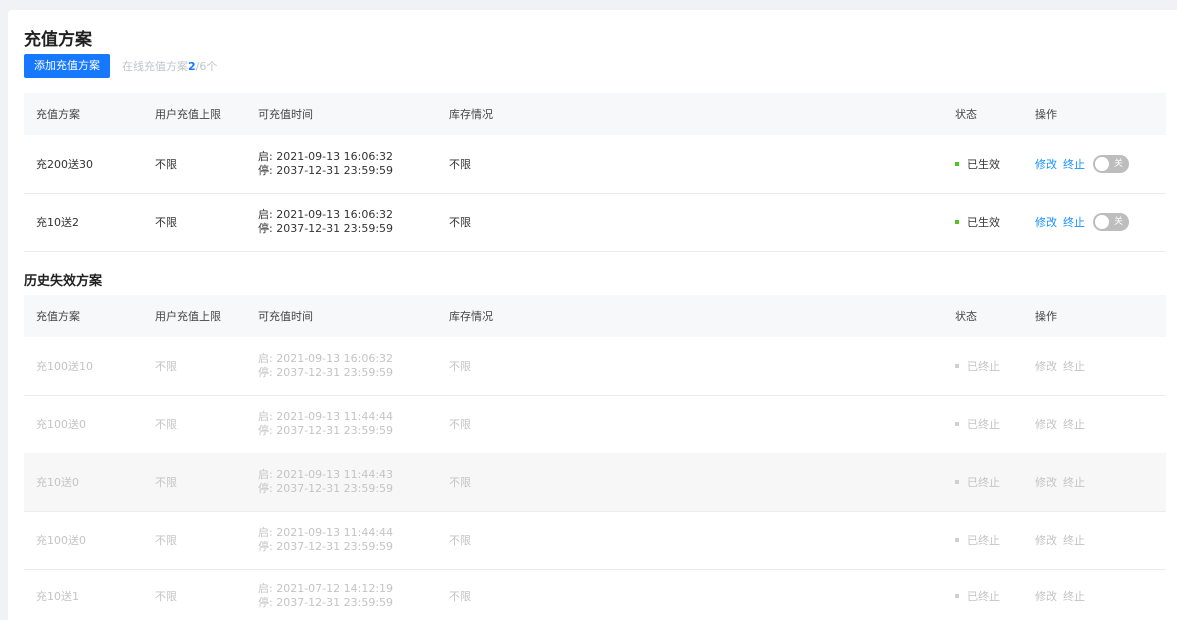 The width and height of the screenshot is (1177, 620). What do you see at coordinates (58, 40) in the screenshot?
I see `page-title: 充值方案` at bounding box center [58, 40].